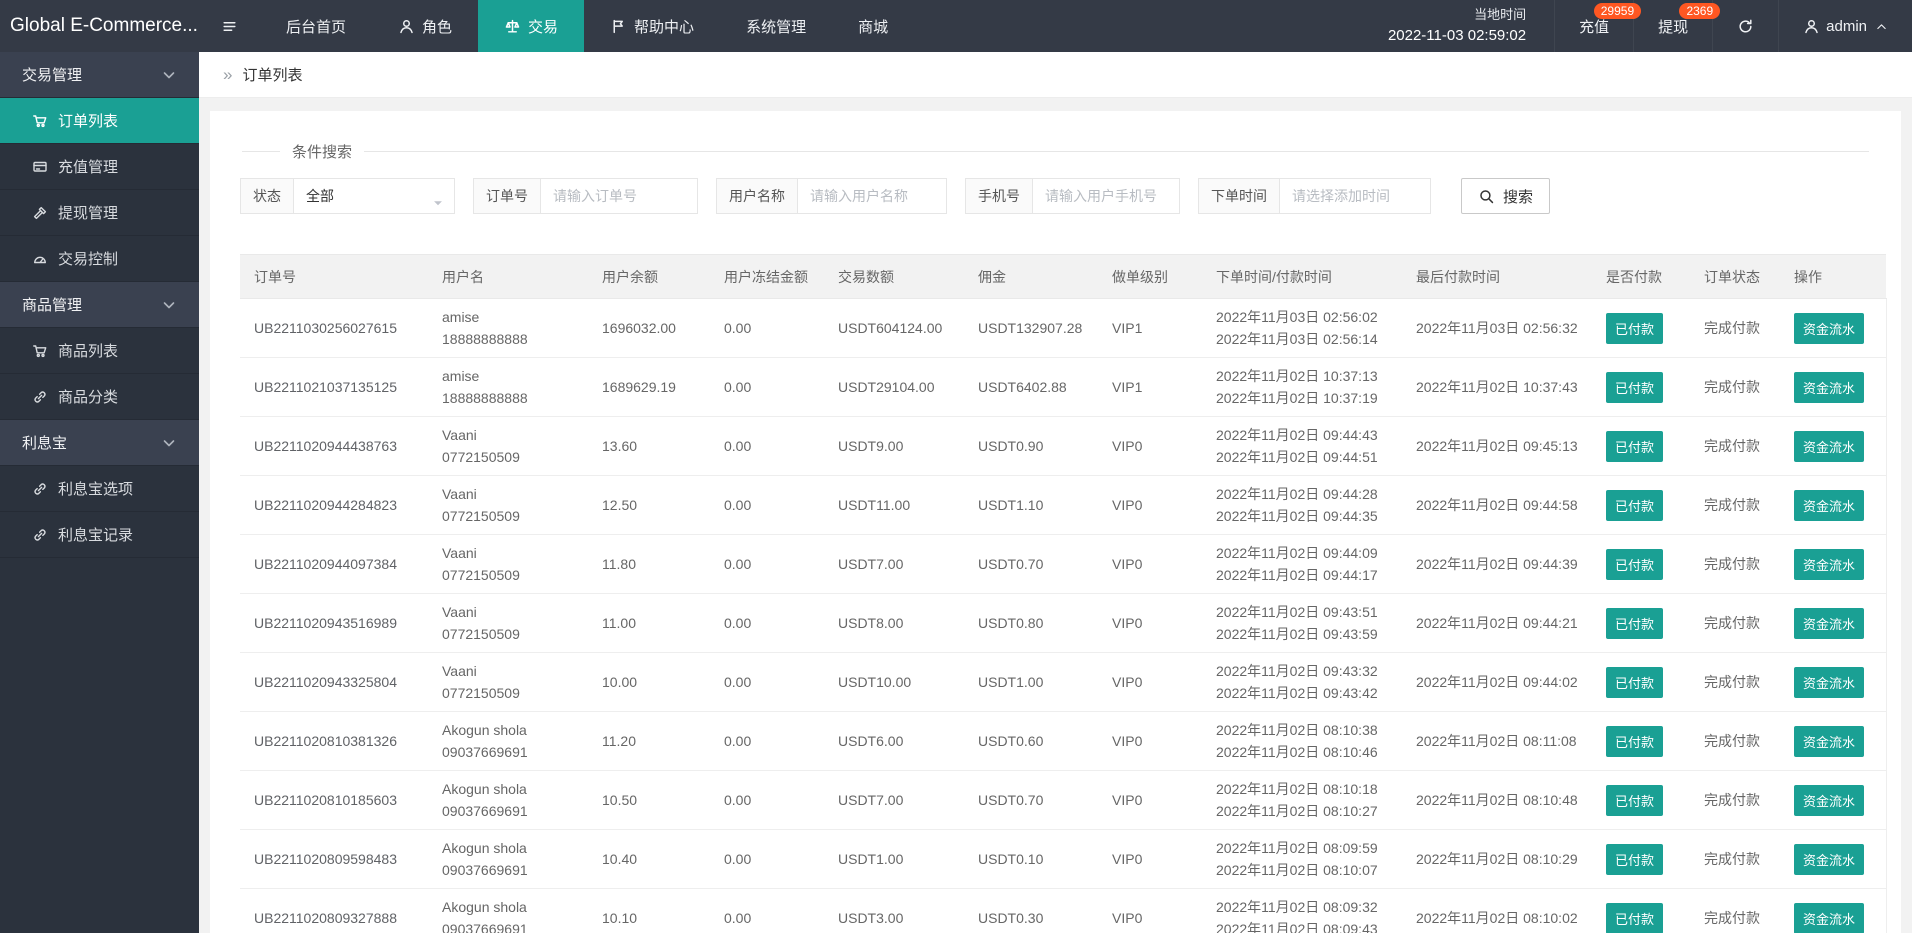 The height and width of the screenshot is (933, 1912). Describe the element at coordinates (1501, 276) in the screenshot. I see `column-header: 最后付款时间` at that location.